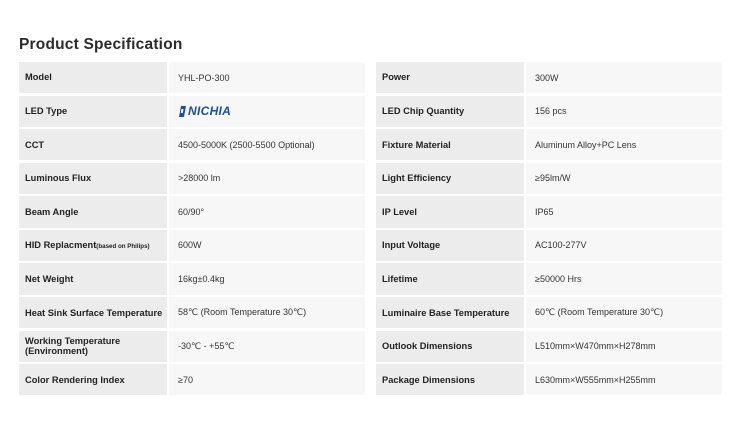 The image size is (750, 427). I want to click on spec-row-fixture-material: Fixture Material Aluminum Alloy+PC Lens, so click(549, 145).